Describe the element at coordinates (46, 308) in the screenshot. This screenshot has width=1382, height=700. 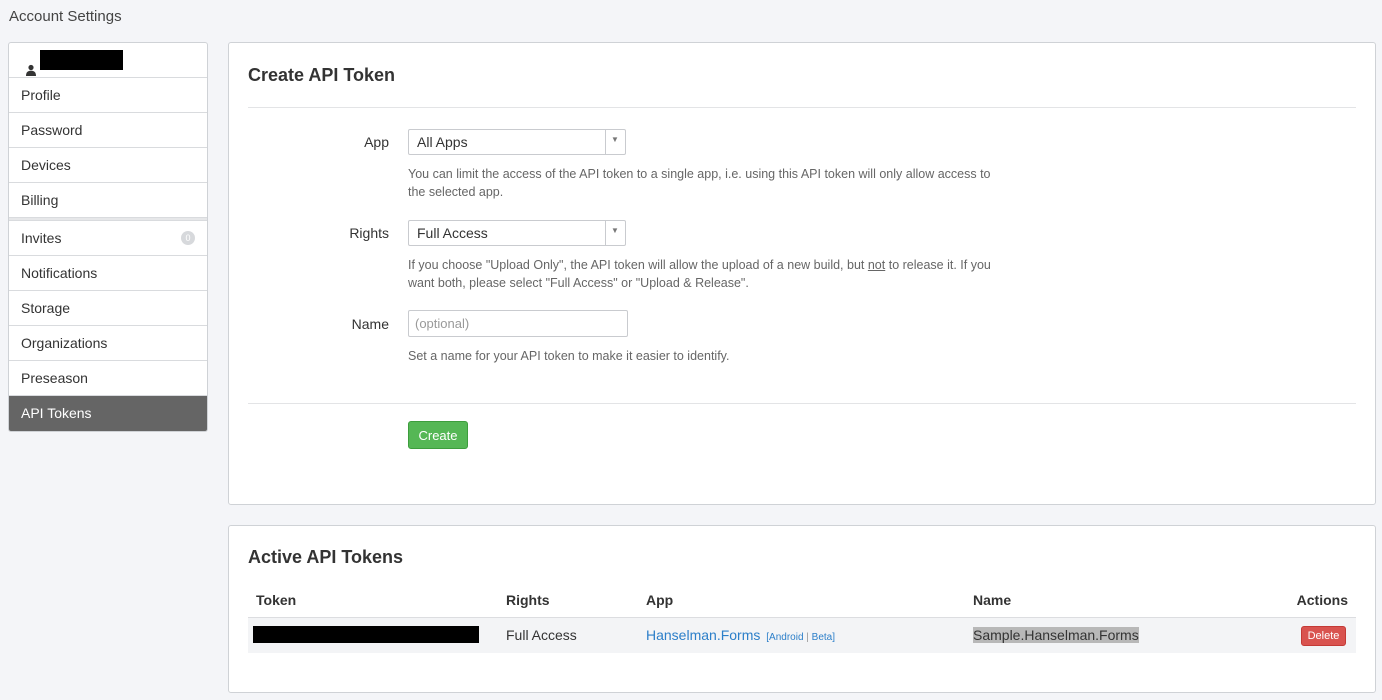
I see `sidebar-item-label: Storage` at that location.